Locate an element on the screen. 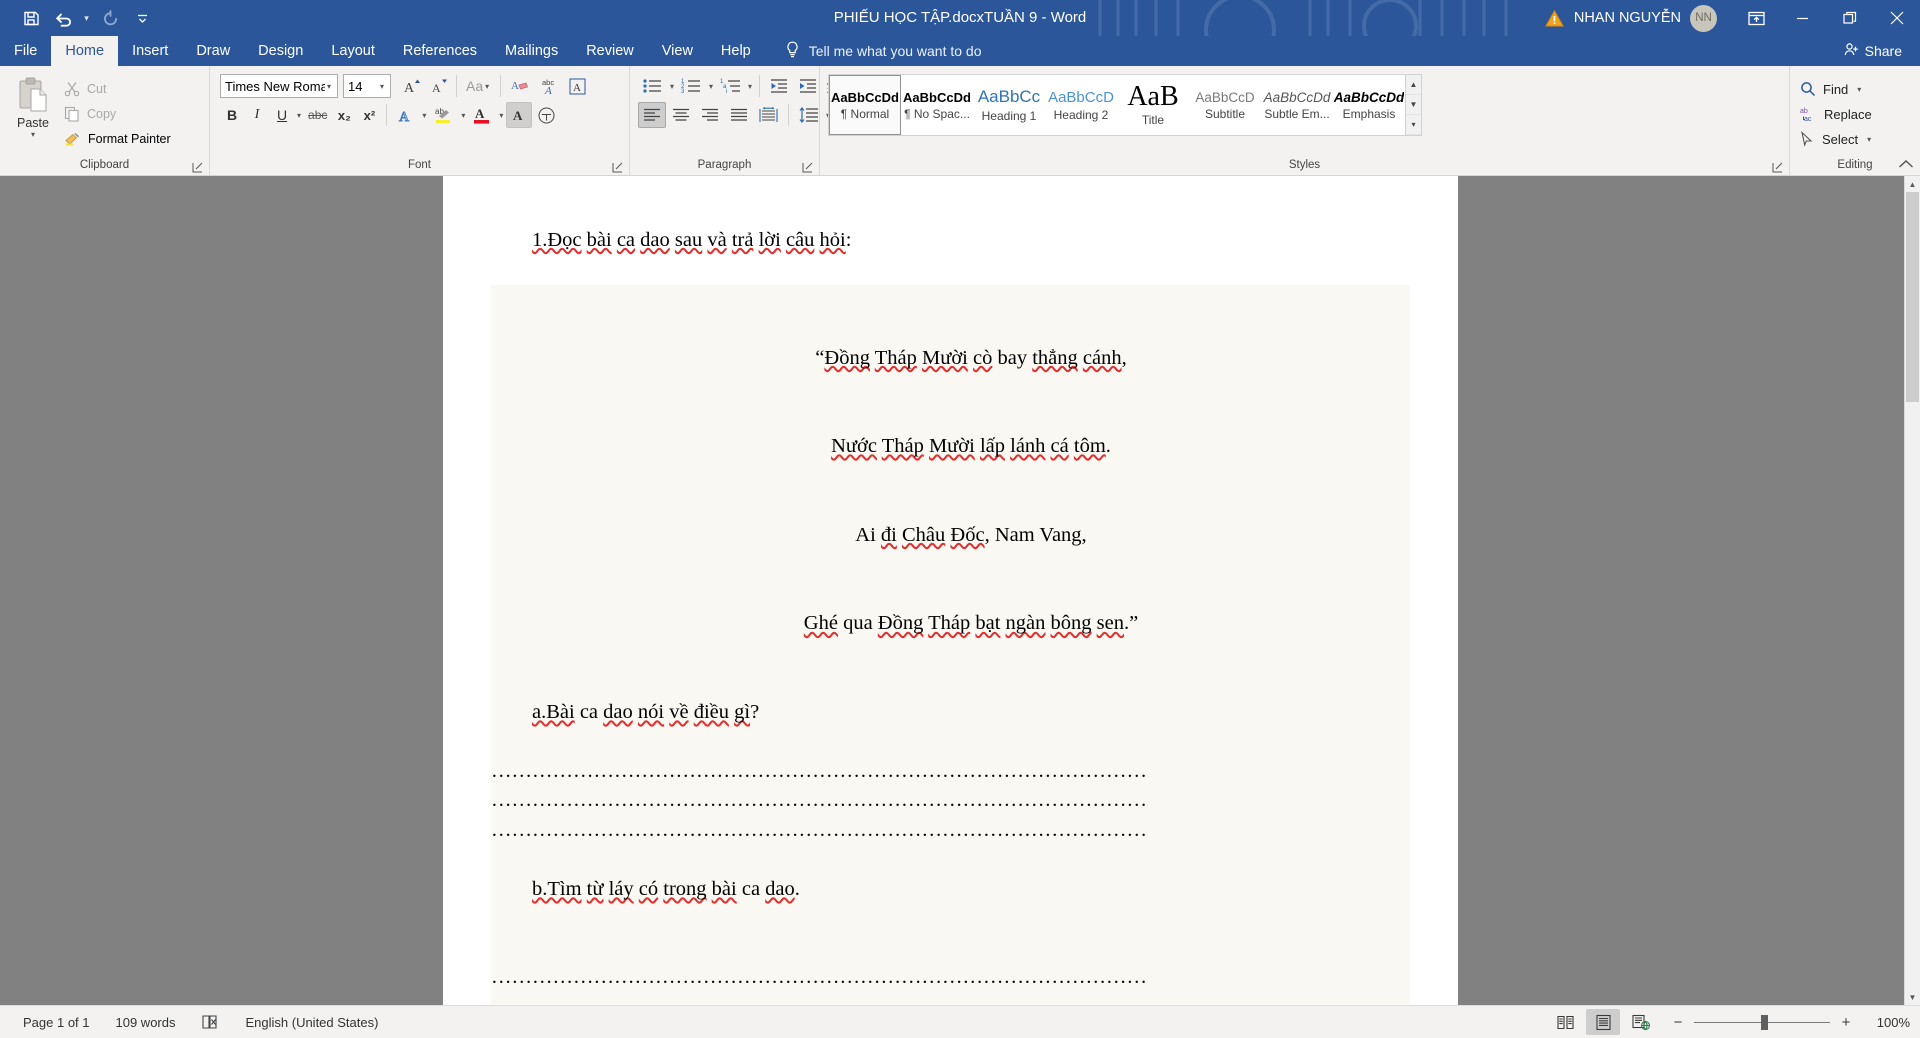 Image resolution: width=1920 pixels, height=1038 pixels. select-dropdown-icon: ▾ is located at coordinates (1869, 139).